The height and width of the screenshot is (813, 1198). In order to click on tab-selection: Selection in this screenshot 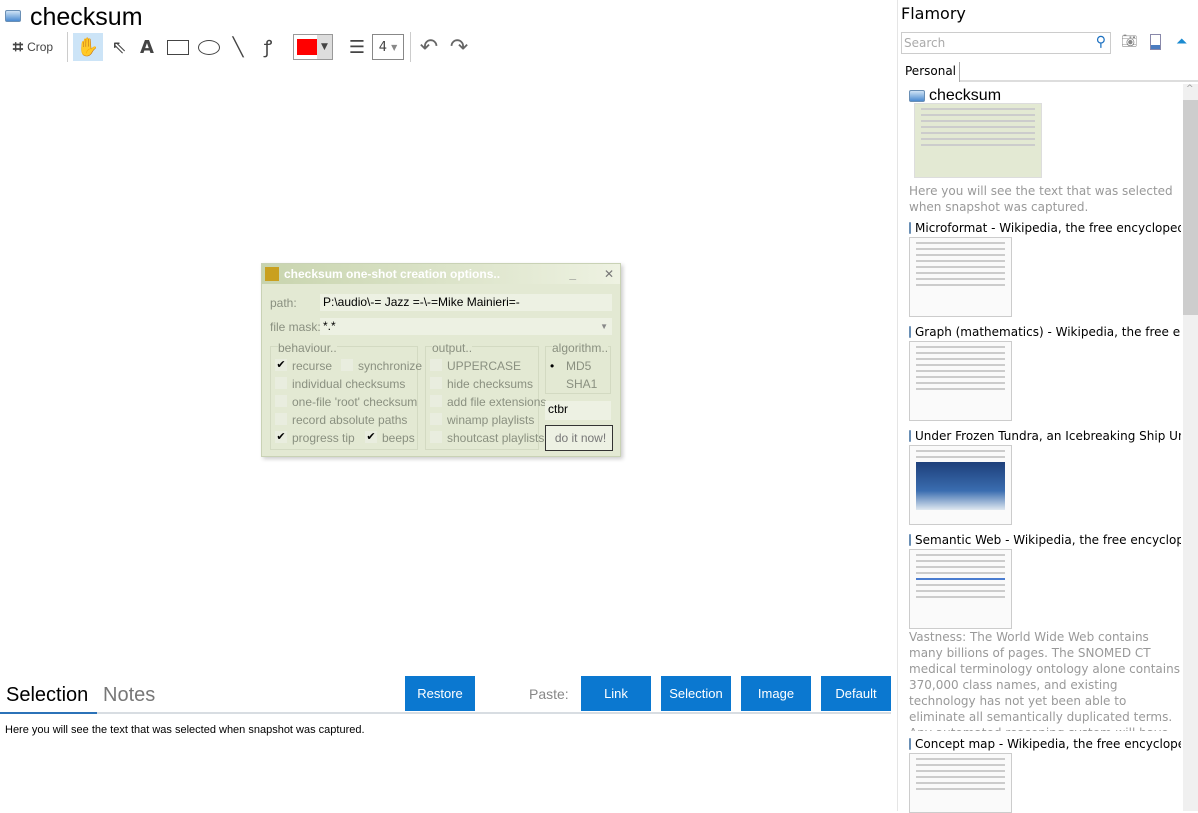, I will do `click(47, 695)`.